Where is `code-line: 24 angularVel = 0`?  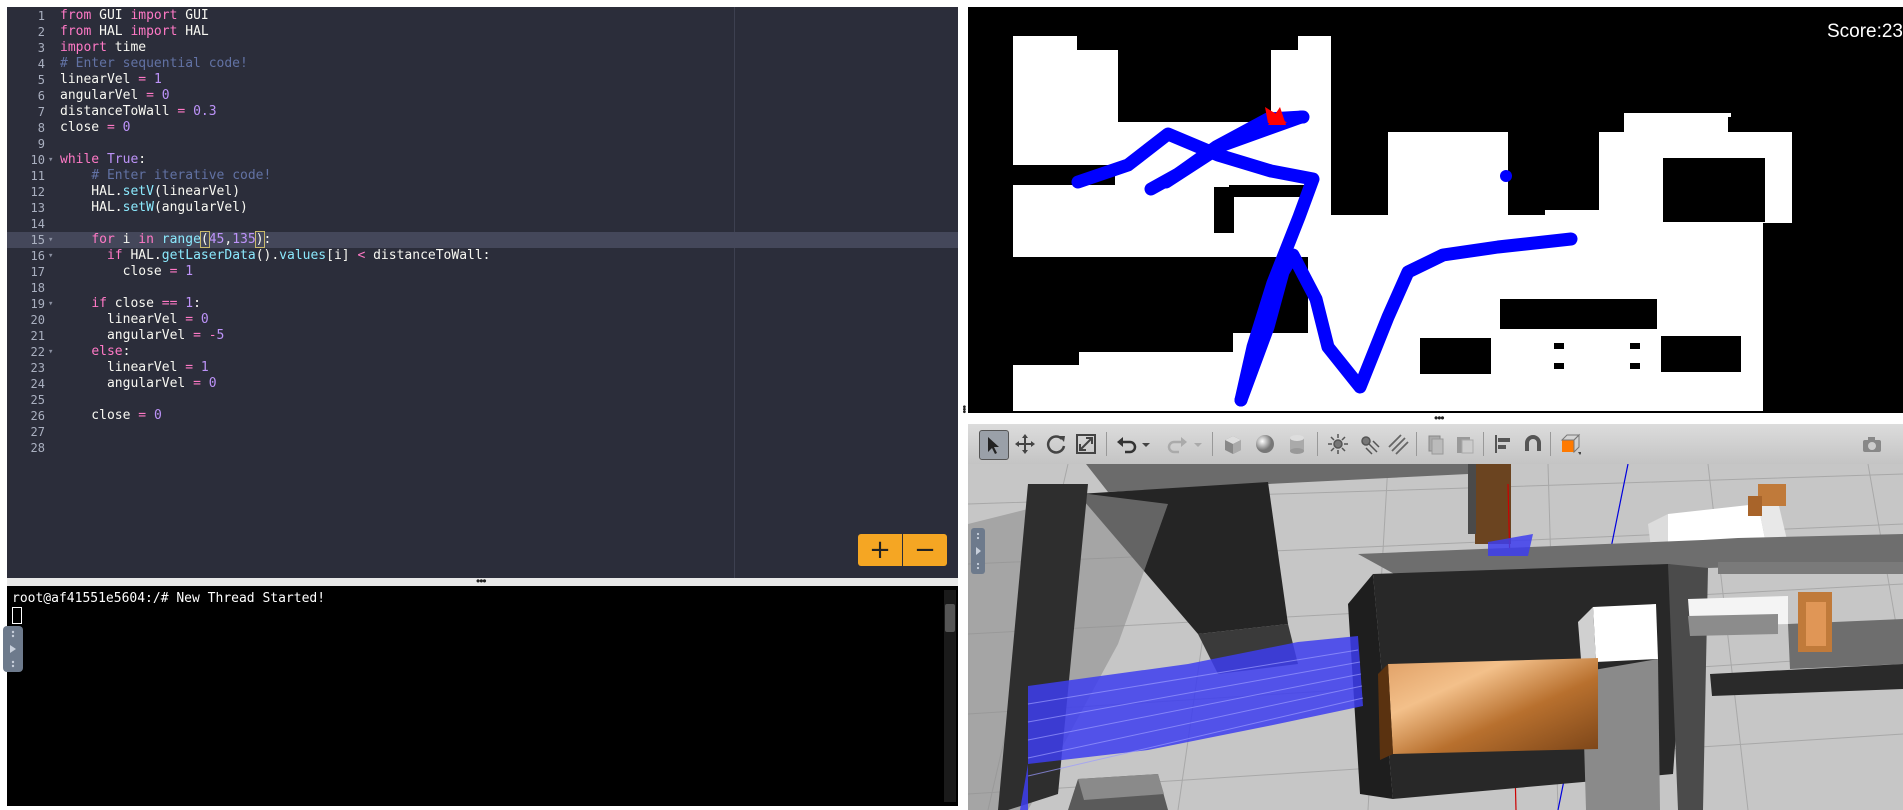 code-line: 24 angularVel = 0 is located at coordinates (482, 384).